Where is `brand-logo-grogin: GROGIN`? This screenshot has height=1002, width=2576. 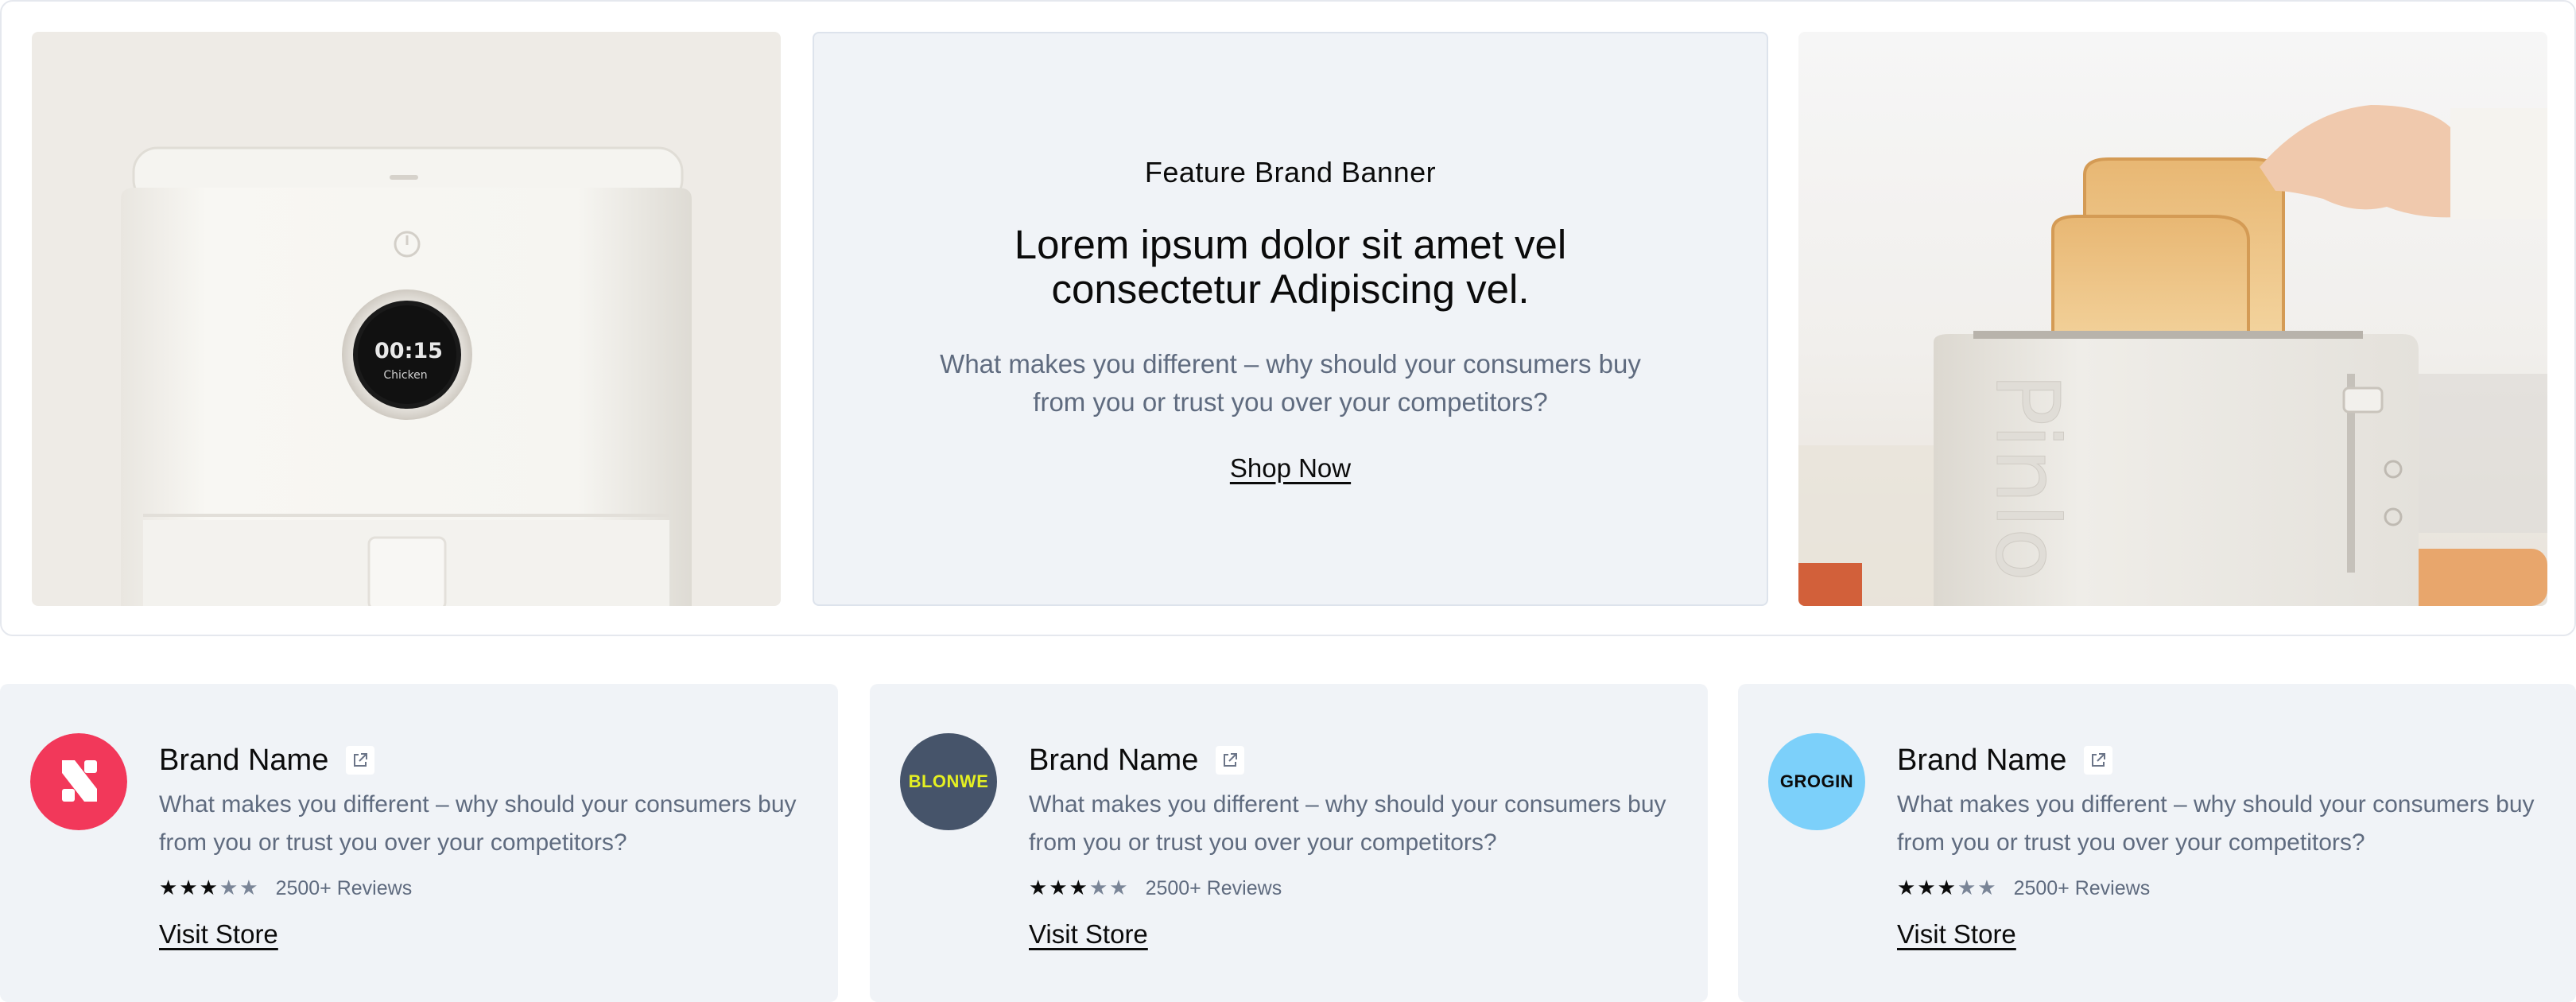
brand-logo-grogin: GROGIN is located at coordinates (1817, 781).